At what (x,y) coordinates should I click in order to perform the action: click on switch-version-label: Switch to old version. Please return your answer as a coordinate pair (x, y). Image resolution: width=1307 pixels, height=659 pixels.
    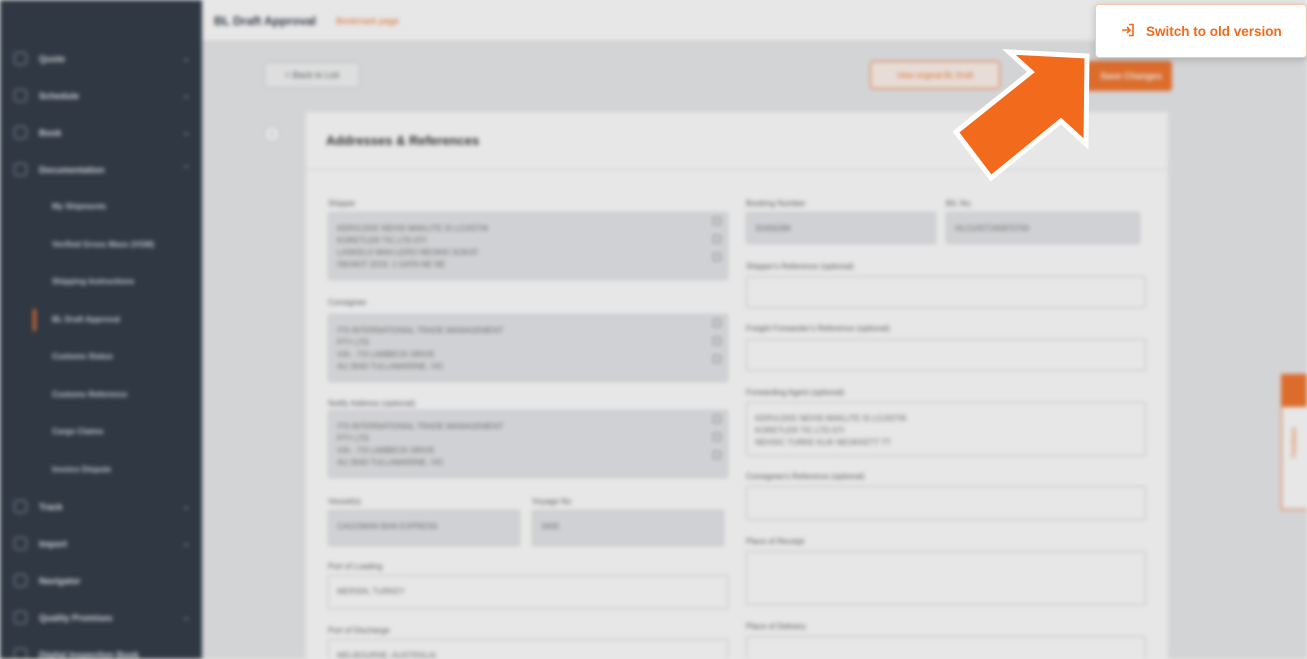
    Looking at the image, I should click on (1214, 31).